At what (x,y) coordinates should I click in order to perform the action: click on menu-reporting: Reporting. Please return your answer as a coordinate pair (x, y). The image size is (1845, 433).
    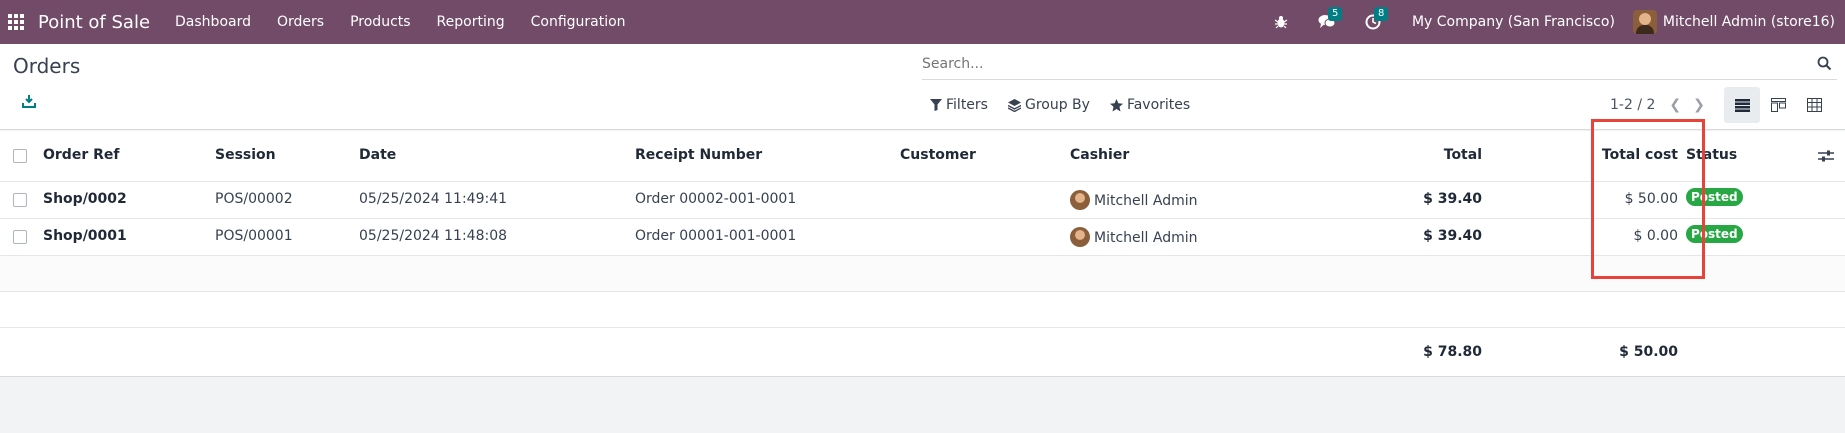
    Looking at the image, I should click on (471, 22).